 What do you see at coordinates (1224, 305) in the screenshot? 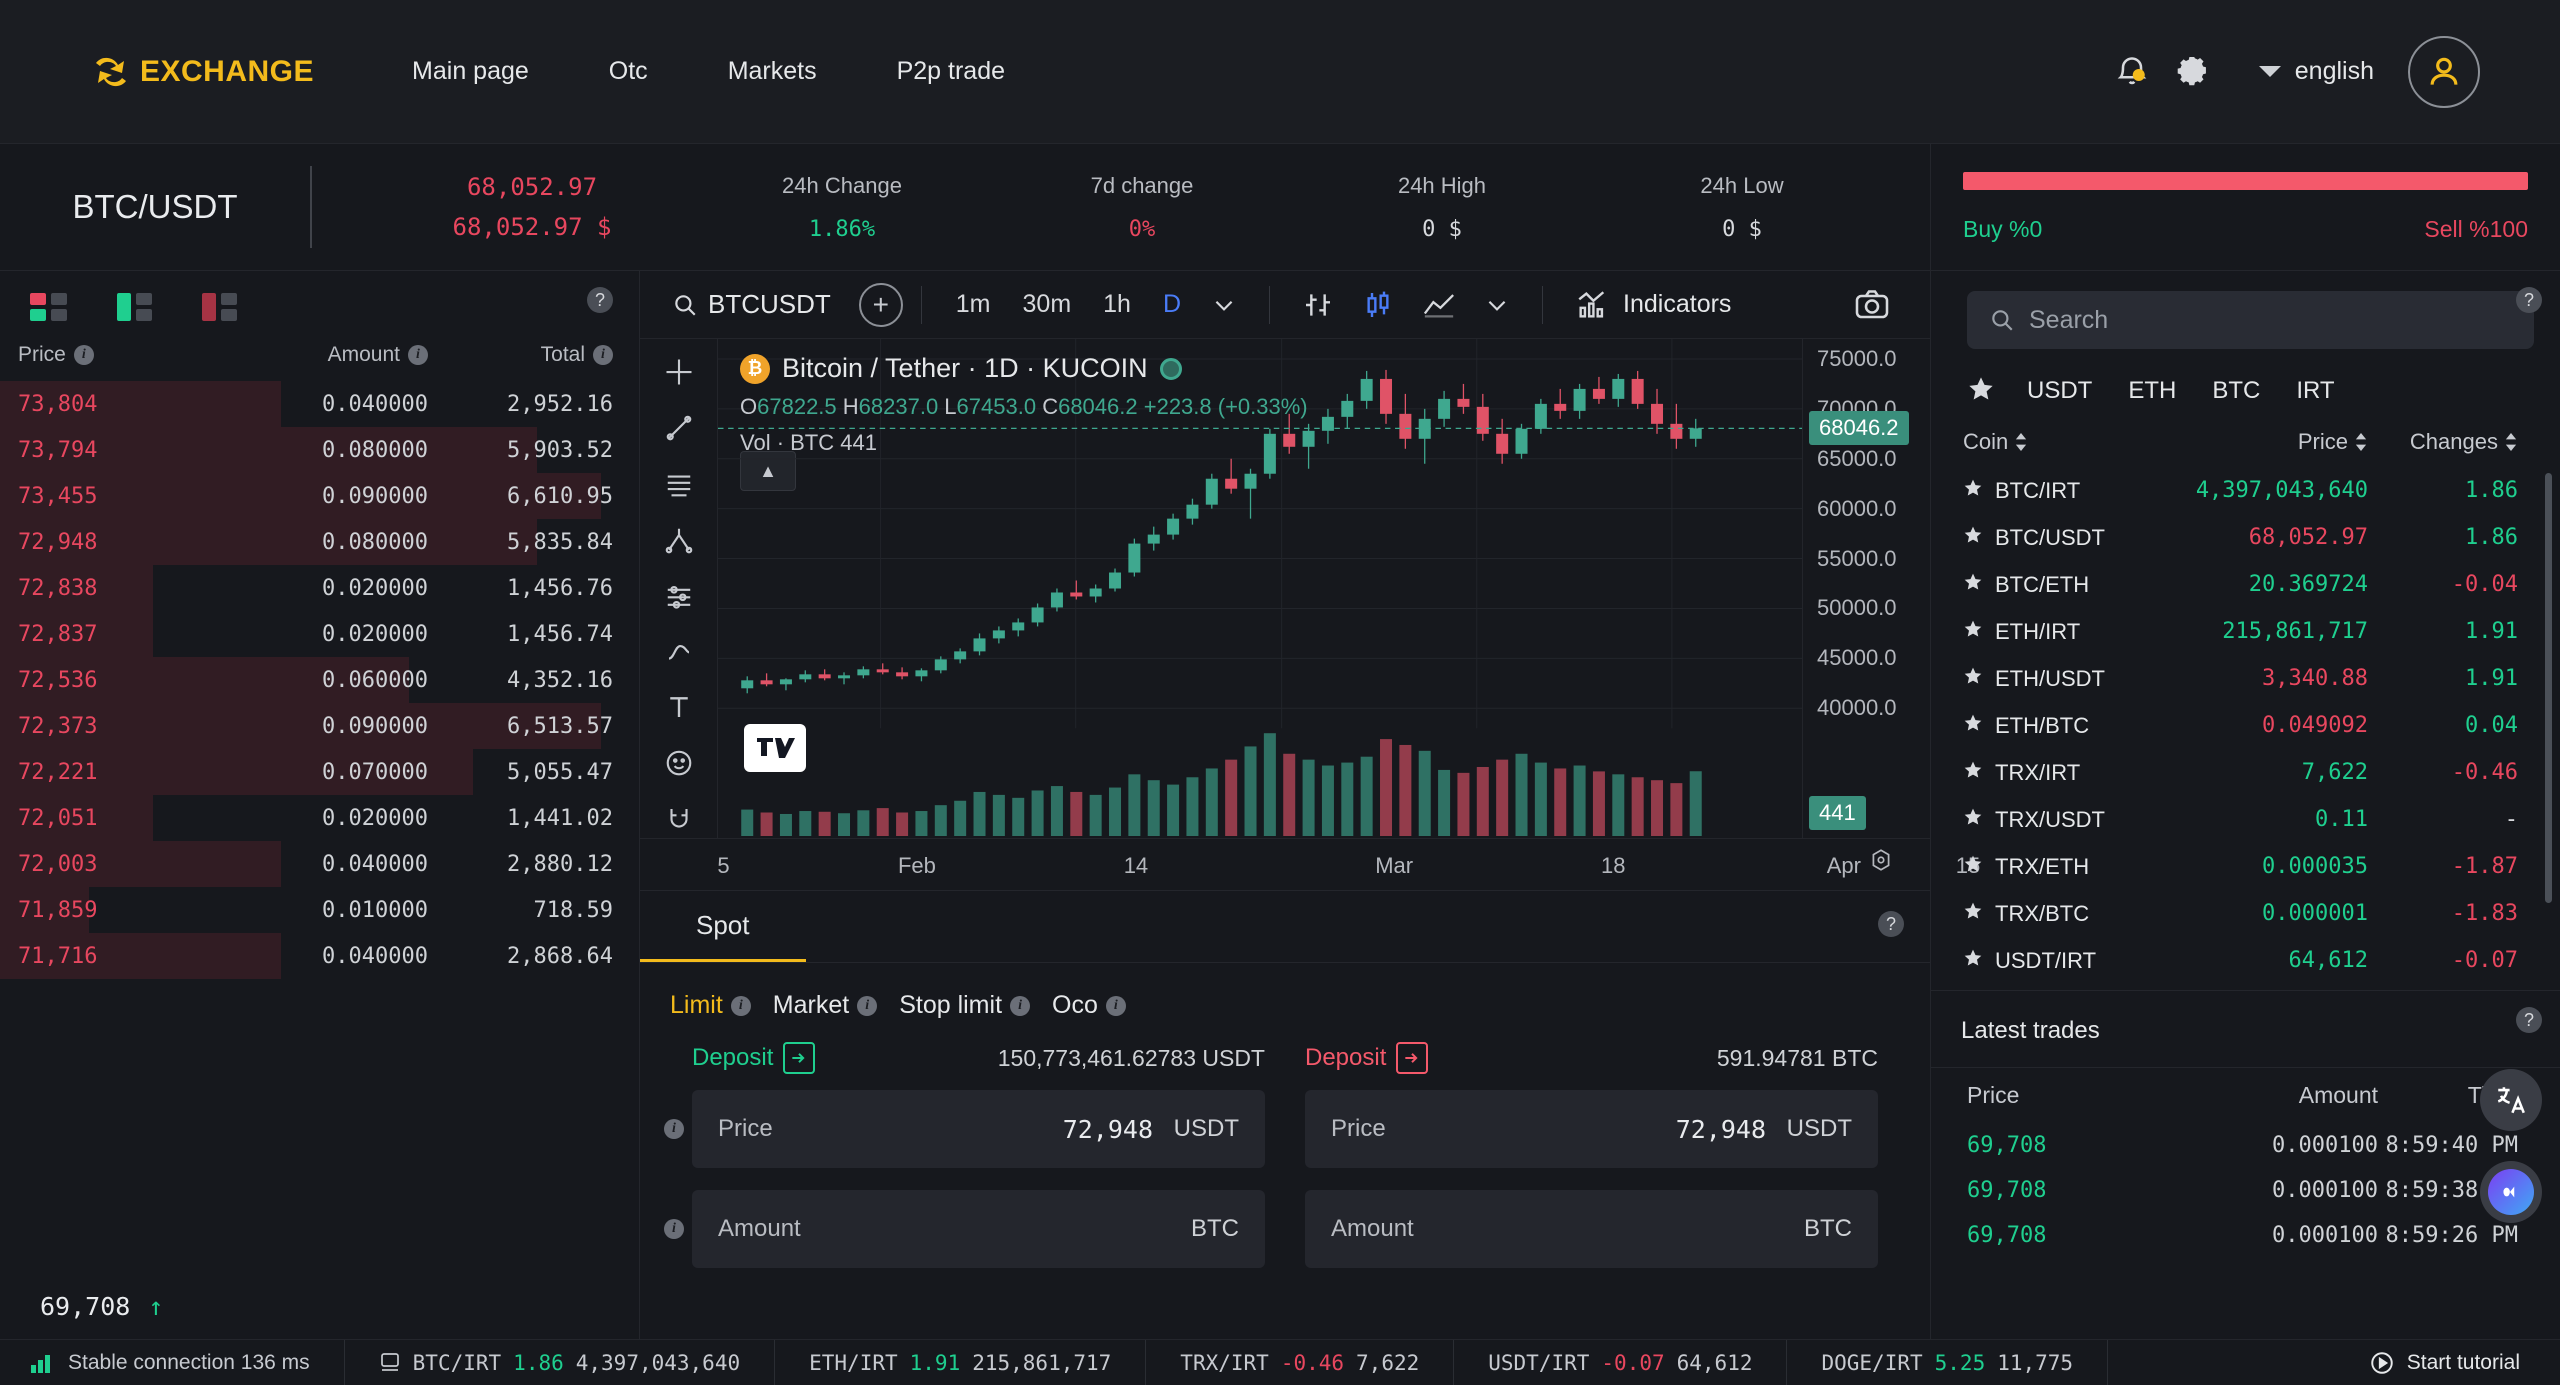
I see `timeframe-more-chevron-icon` at bounding box center [1224, 305].